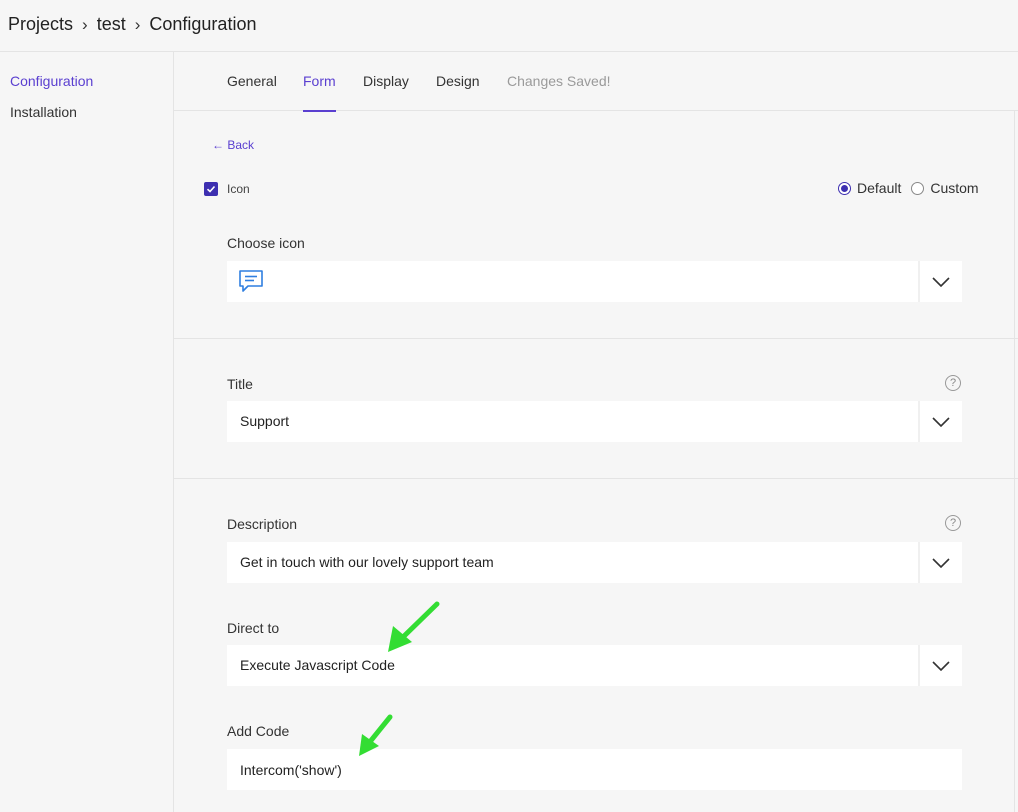 The height and width of the screenshot is (812, 1018). What do you see at coordinates (458, 81) in the screenshot?
I see `tab-design: Design` at bounding box center [458, 81].